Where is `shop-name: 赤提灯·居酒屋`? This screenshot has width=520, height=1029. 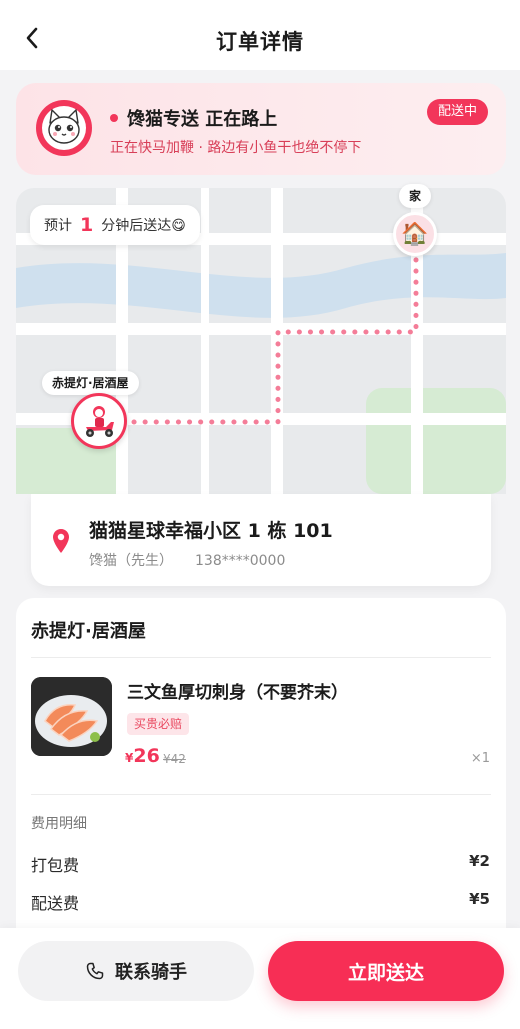
shop-name: 赤提灯·居酒屋 is located at coordinates (88, 630).